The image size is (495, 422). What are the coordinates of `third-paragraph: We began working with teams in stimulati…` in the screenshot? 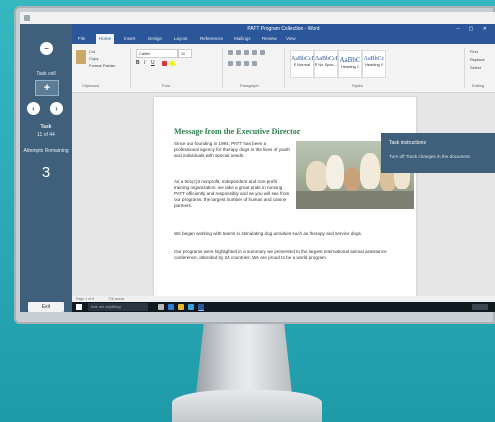 It's located at (268, 233).